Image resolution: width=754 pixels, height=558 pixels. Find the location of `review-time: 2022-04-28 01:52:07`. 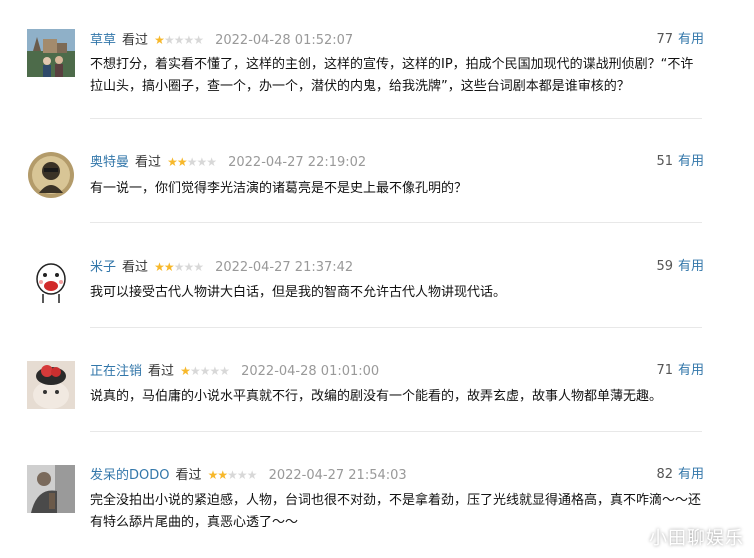

review-time: 2022-04-28 01:52:07 is located at coordinates (284, 40).